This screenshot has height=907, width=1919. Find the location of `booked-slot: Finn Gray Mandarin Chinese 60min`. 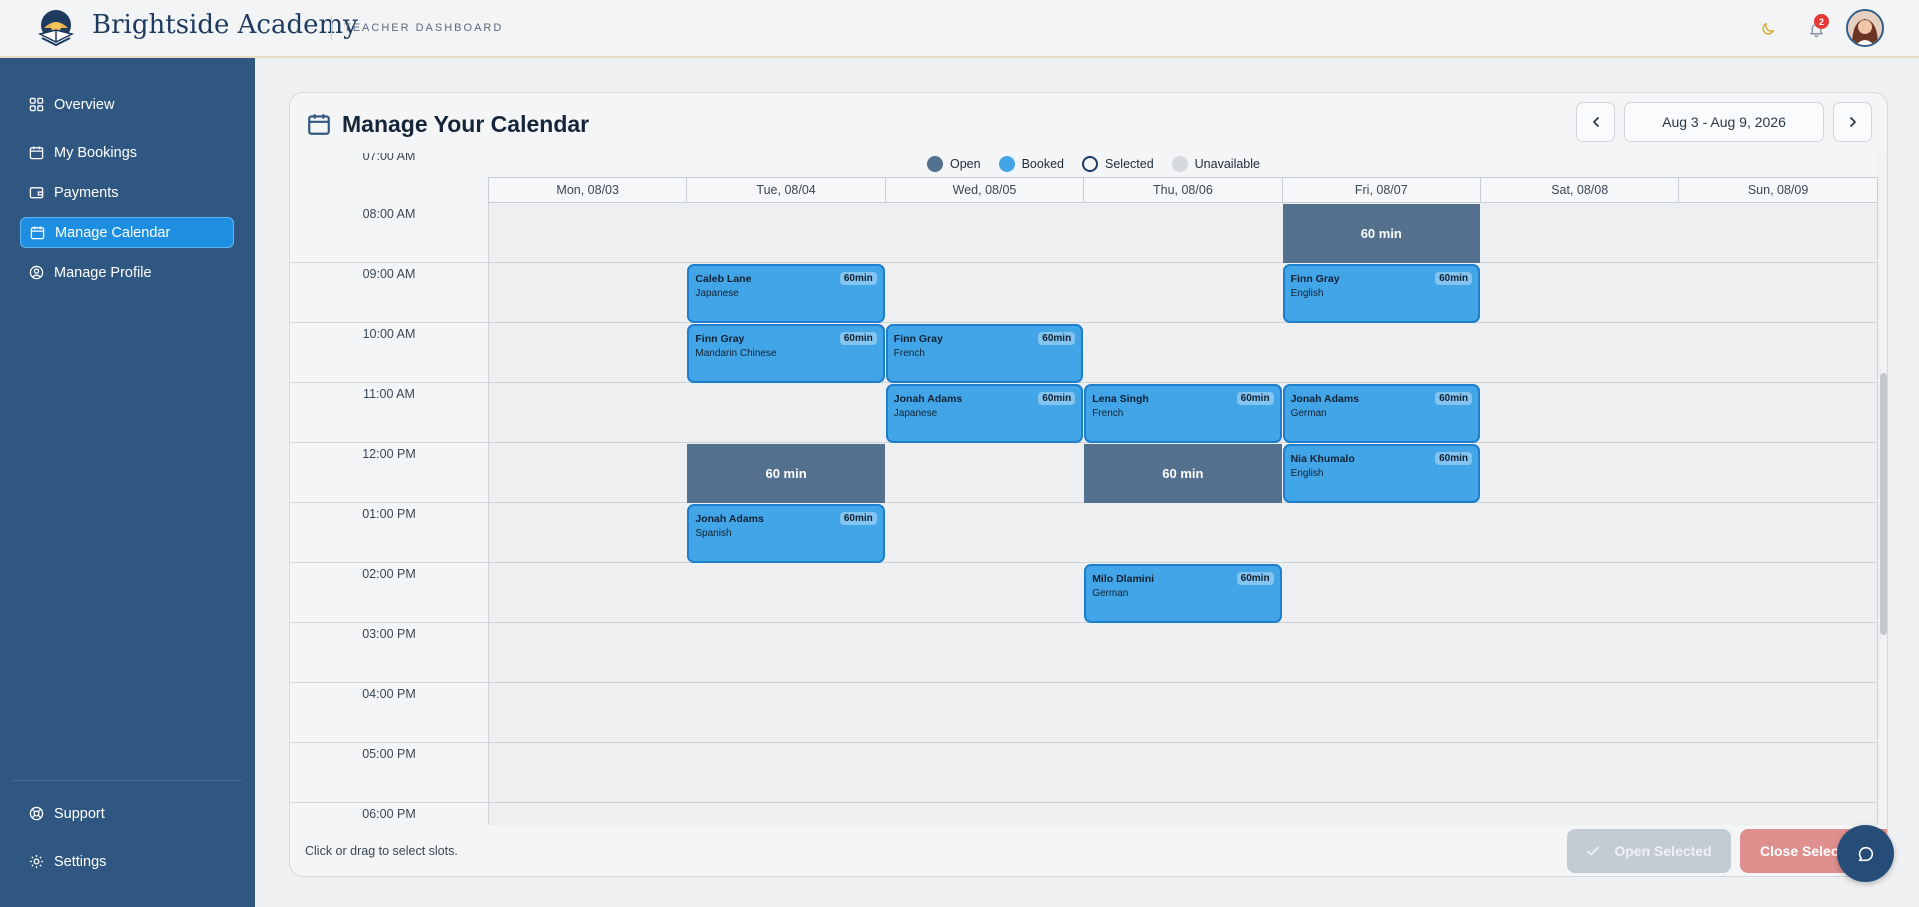

booked-slot: Finn Gray Mandarin Chinese 60min is located at coordinates (786, 353).